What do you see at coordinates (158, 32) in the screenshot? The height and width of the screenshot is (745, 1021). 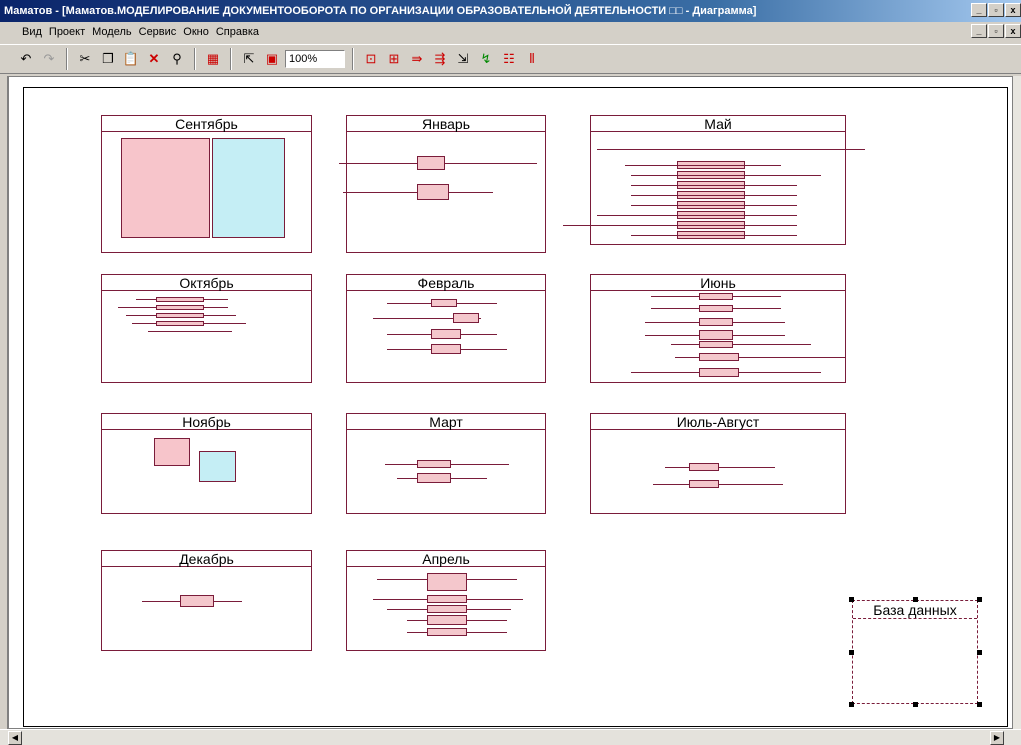 I see `menu-item-service: Сервис` at bounding box center [158, 32].